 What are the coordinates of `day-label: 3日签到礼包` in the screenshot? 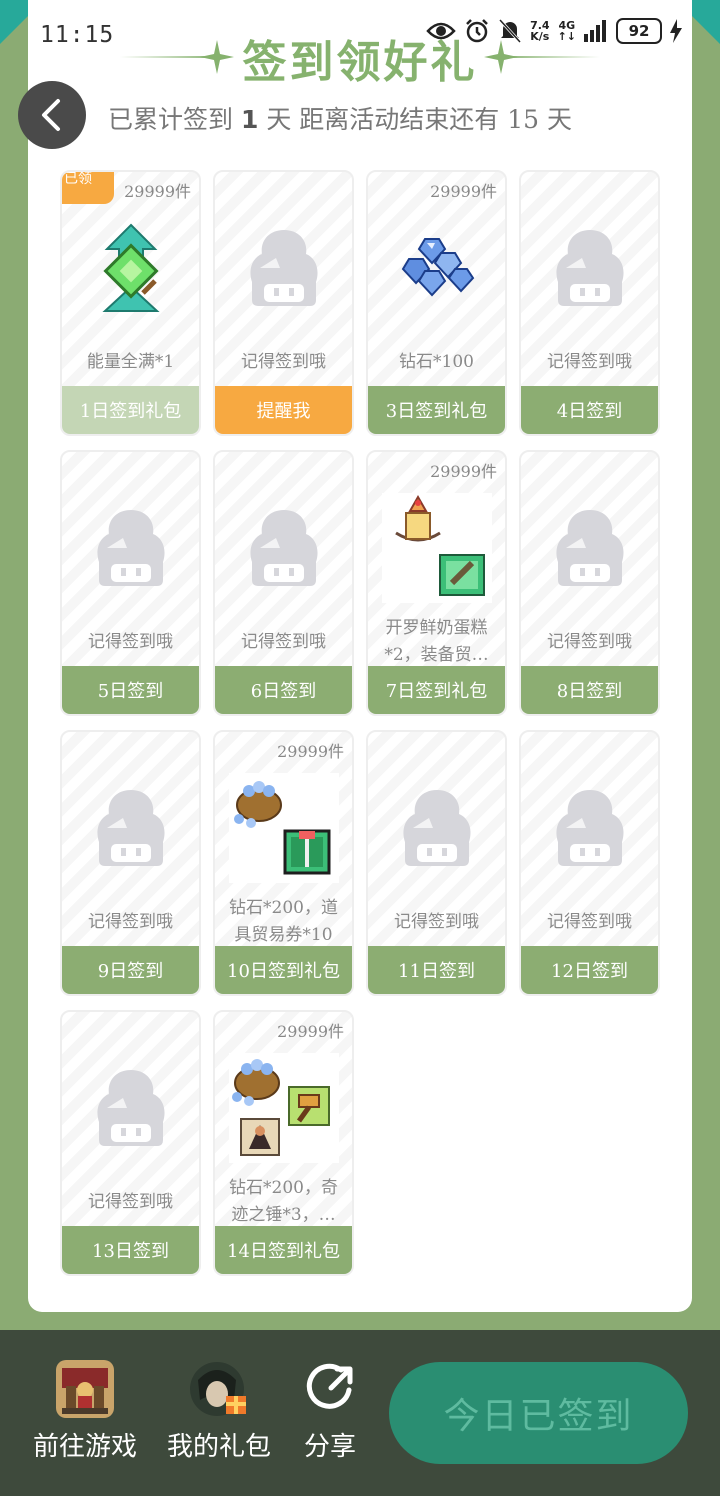 It's located at (436, 410).